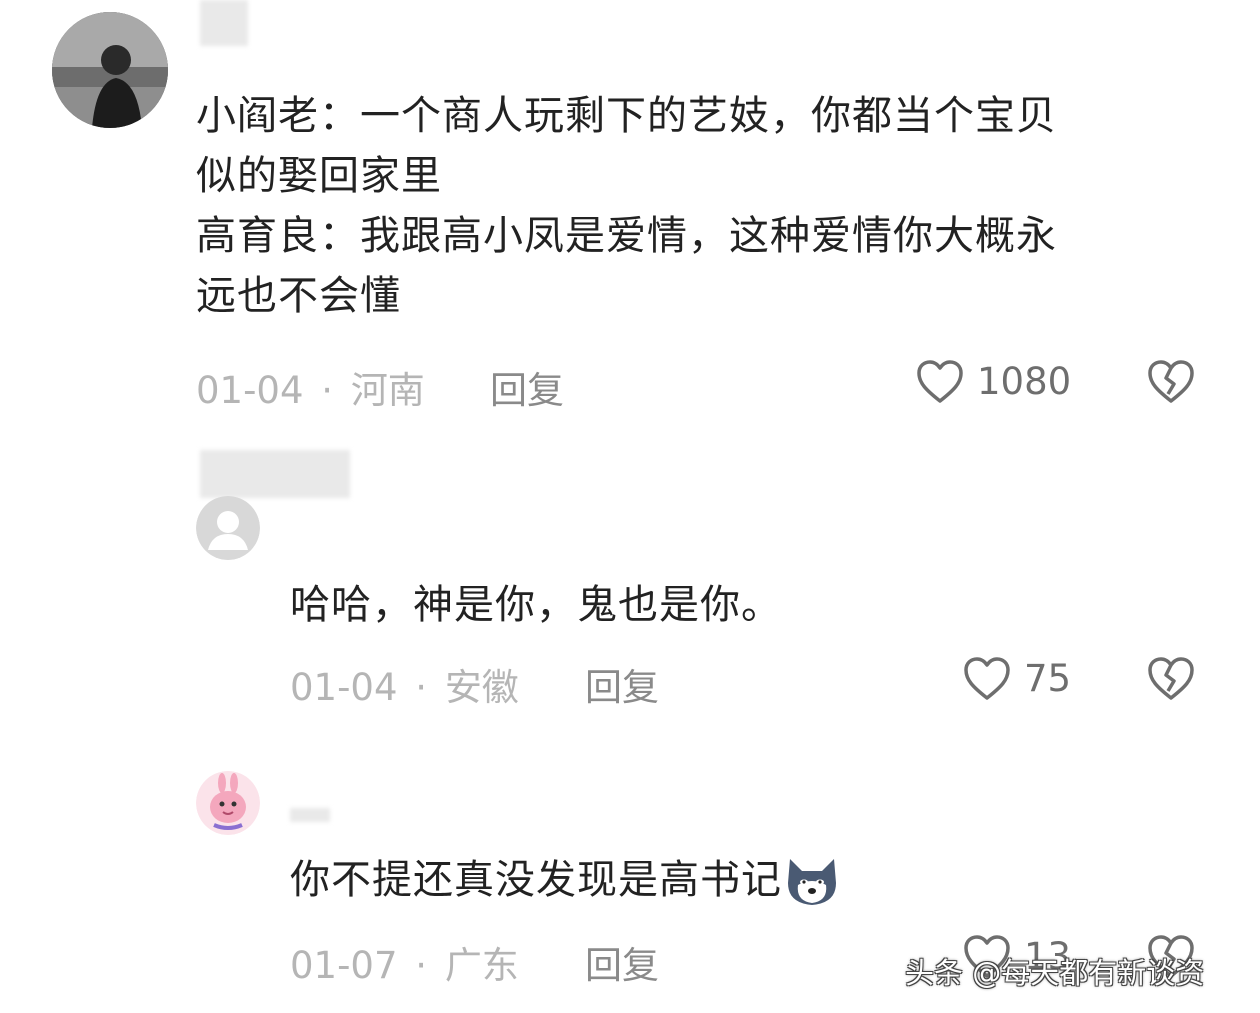 Image resolution: width=1260 pixels, height=1013 pixels. What do you see at coordinates (298, 296) in the screenshot?
I see `comment-line: 远也不会懂` at bounding box center [298, 296].